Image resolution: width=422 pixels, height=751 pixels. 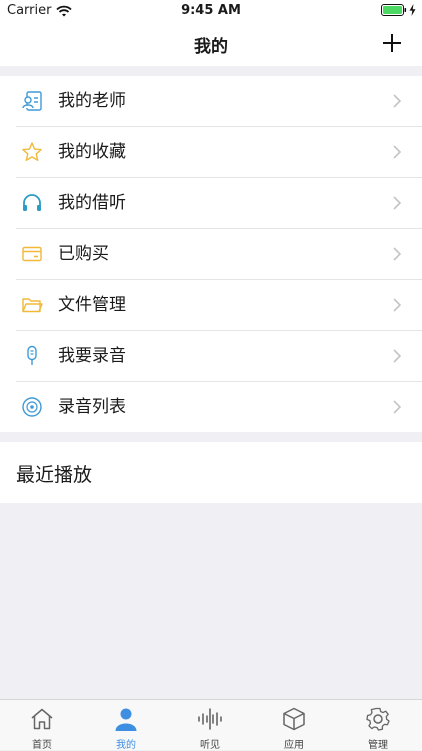 I want to click on star-icon, so click(x=32, y=151).